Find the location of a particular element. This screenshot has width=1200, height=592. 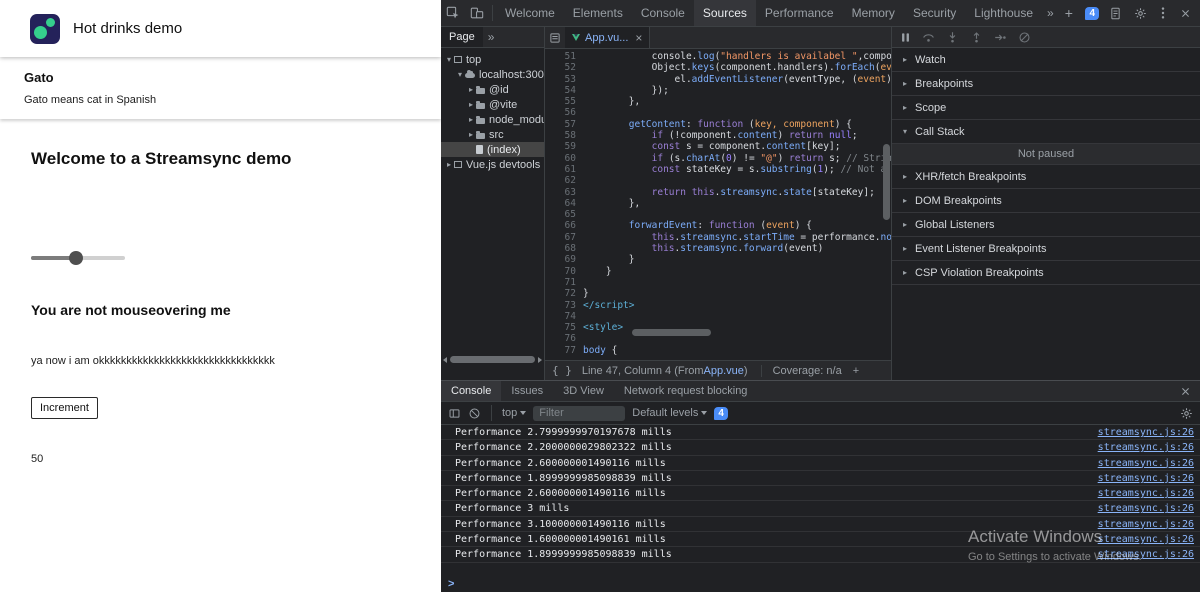

pretty-print-icon: { } is located at coordinates (562, 370).